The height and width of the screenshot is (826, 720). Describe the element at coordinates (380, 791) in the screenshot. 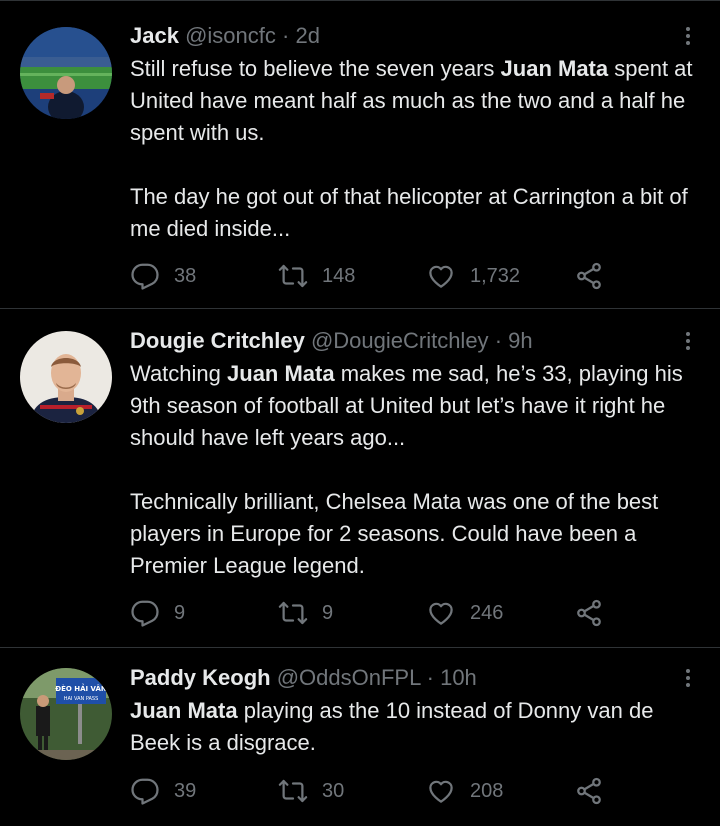

I see `action-bar: 39 30 208` at that location.